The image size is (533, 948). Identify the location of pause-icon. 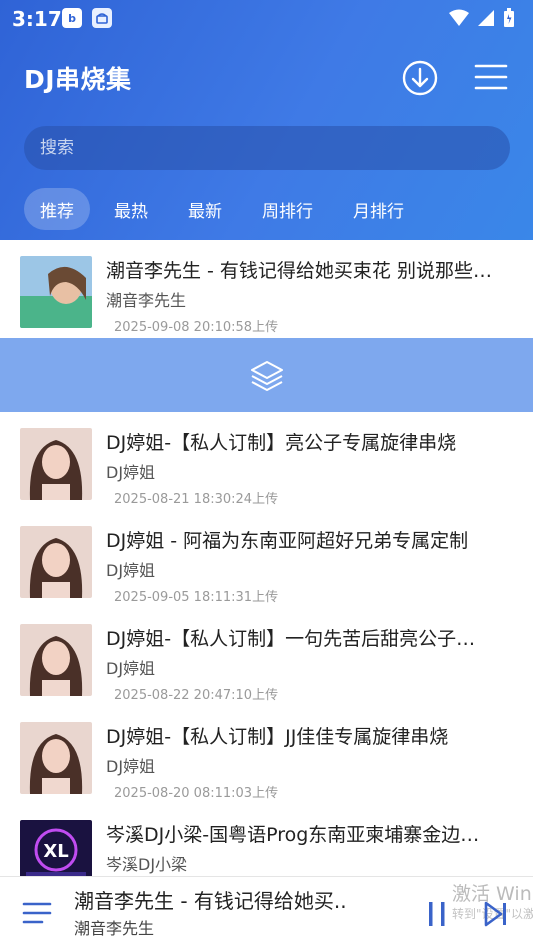
(437, 914).